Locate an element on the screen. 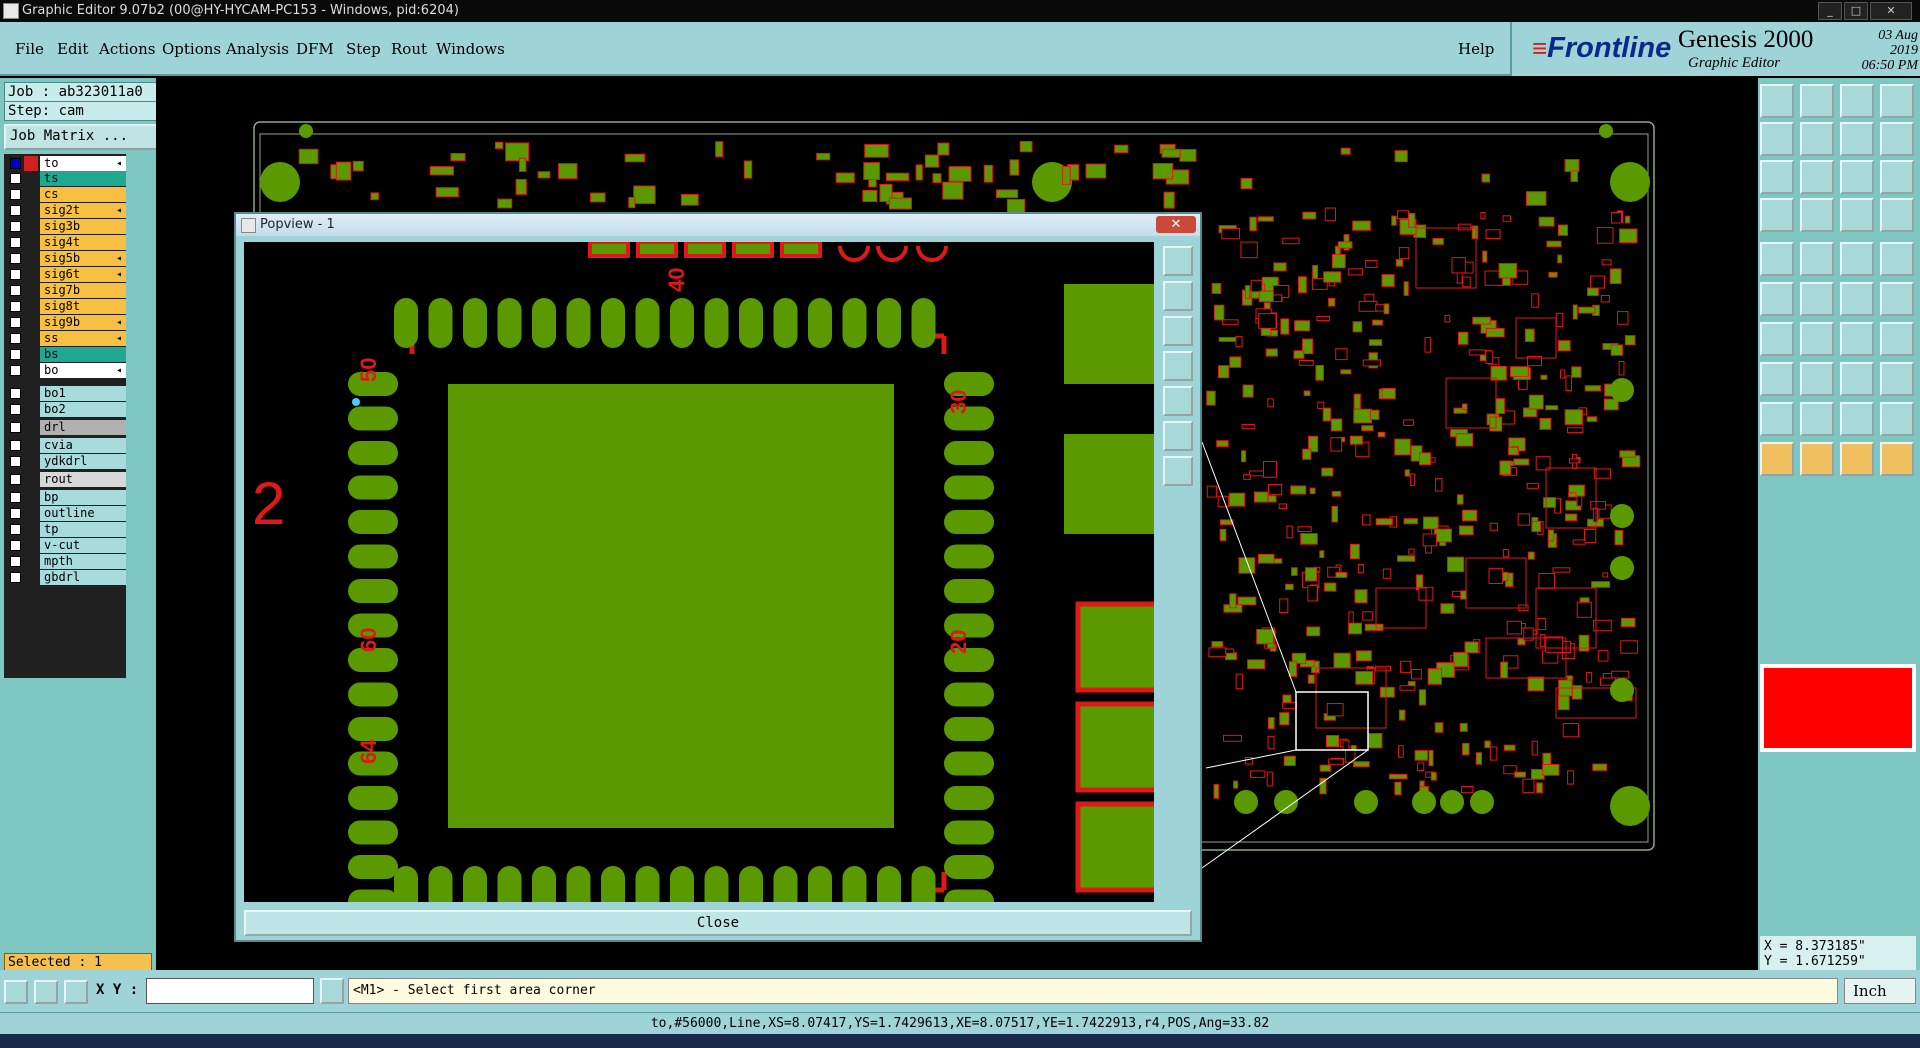 The height and width of the screenshot is (1048, 1920). layer-row-drl: drl is located at coordinates (65, 427).